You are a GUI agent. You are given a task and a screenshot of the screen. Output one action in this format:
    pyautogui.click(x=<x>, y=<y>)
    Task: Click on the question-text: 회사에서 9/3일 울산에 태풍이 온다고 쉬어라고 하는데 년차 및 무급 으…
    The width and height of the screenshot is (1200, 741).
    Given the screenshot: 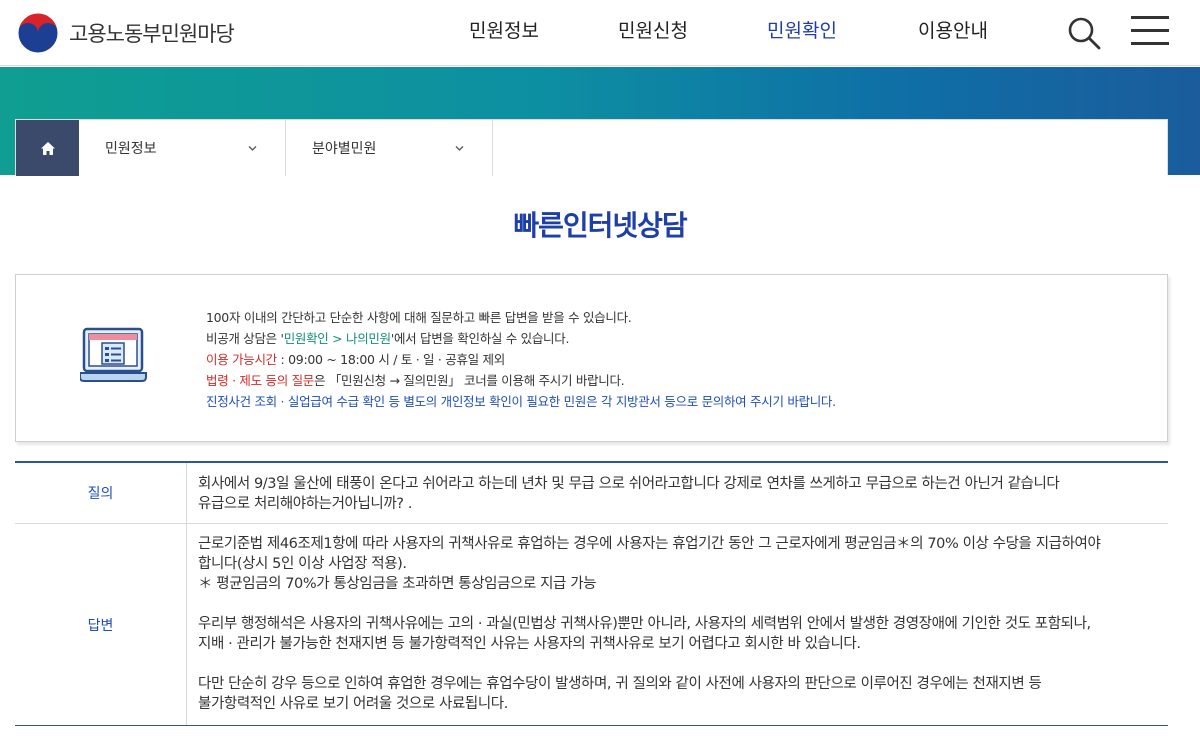 What is the action you would take?
    pyautogui.click(x=677, y=493)
    